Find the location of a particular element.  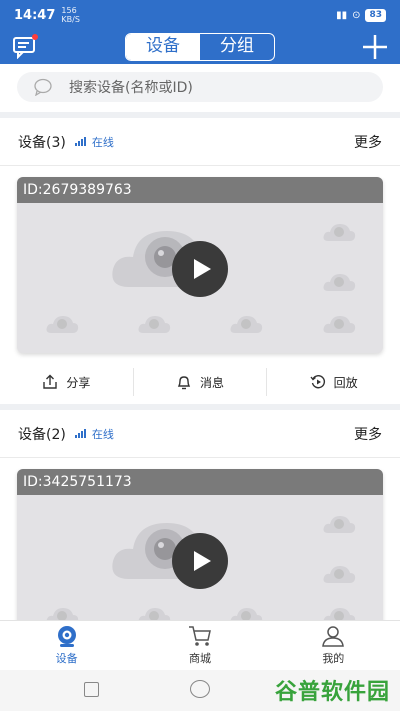

system-nav-bar: 谷普软件园 is located at coordinates (200, 690).